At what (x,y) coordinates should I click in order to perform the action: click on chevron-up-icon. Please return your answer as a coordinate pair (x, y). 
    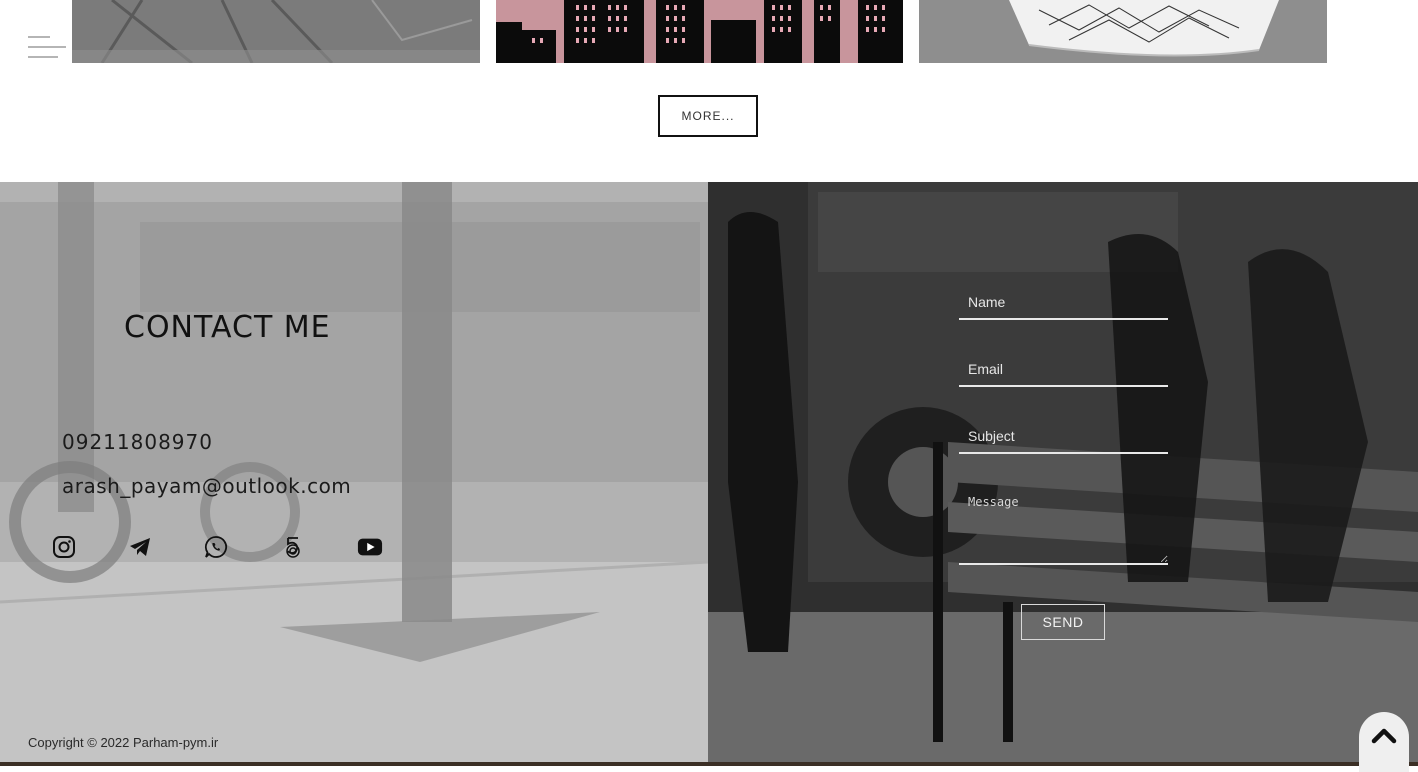
    Looking at the image, I should click on (1384, 736).